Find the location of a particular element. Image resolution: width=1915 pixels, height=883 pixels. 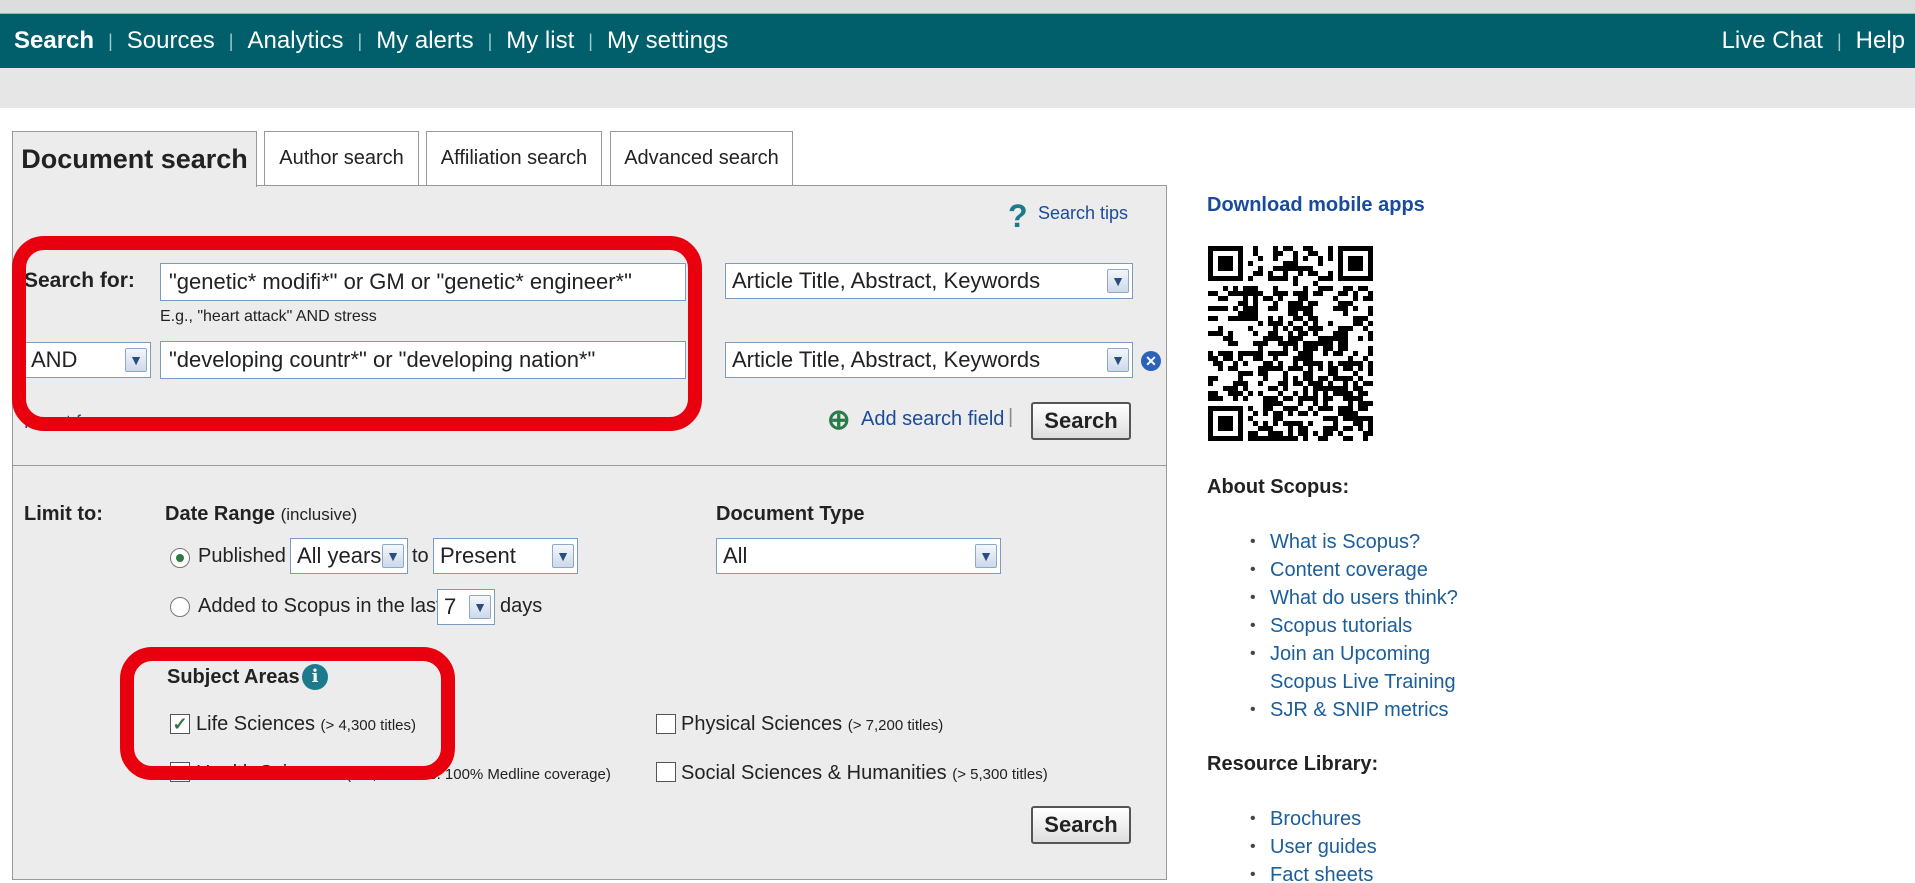

about-link-live-training: Join an Upcoming Scopus Live Training is located at coordinates (1370, 668).